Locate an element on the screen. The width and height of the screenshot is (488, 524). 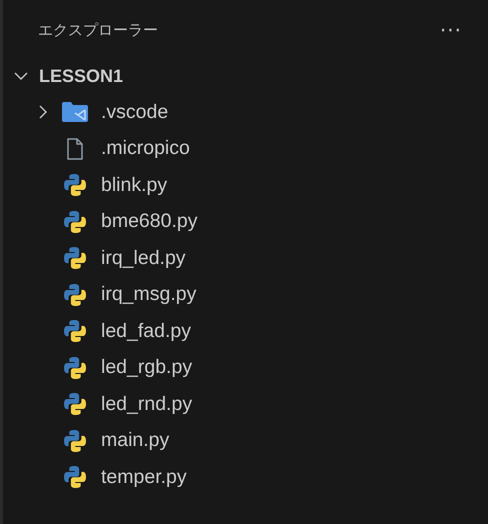
file-name: irq_led.py is located at coordinates (143, 258).